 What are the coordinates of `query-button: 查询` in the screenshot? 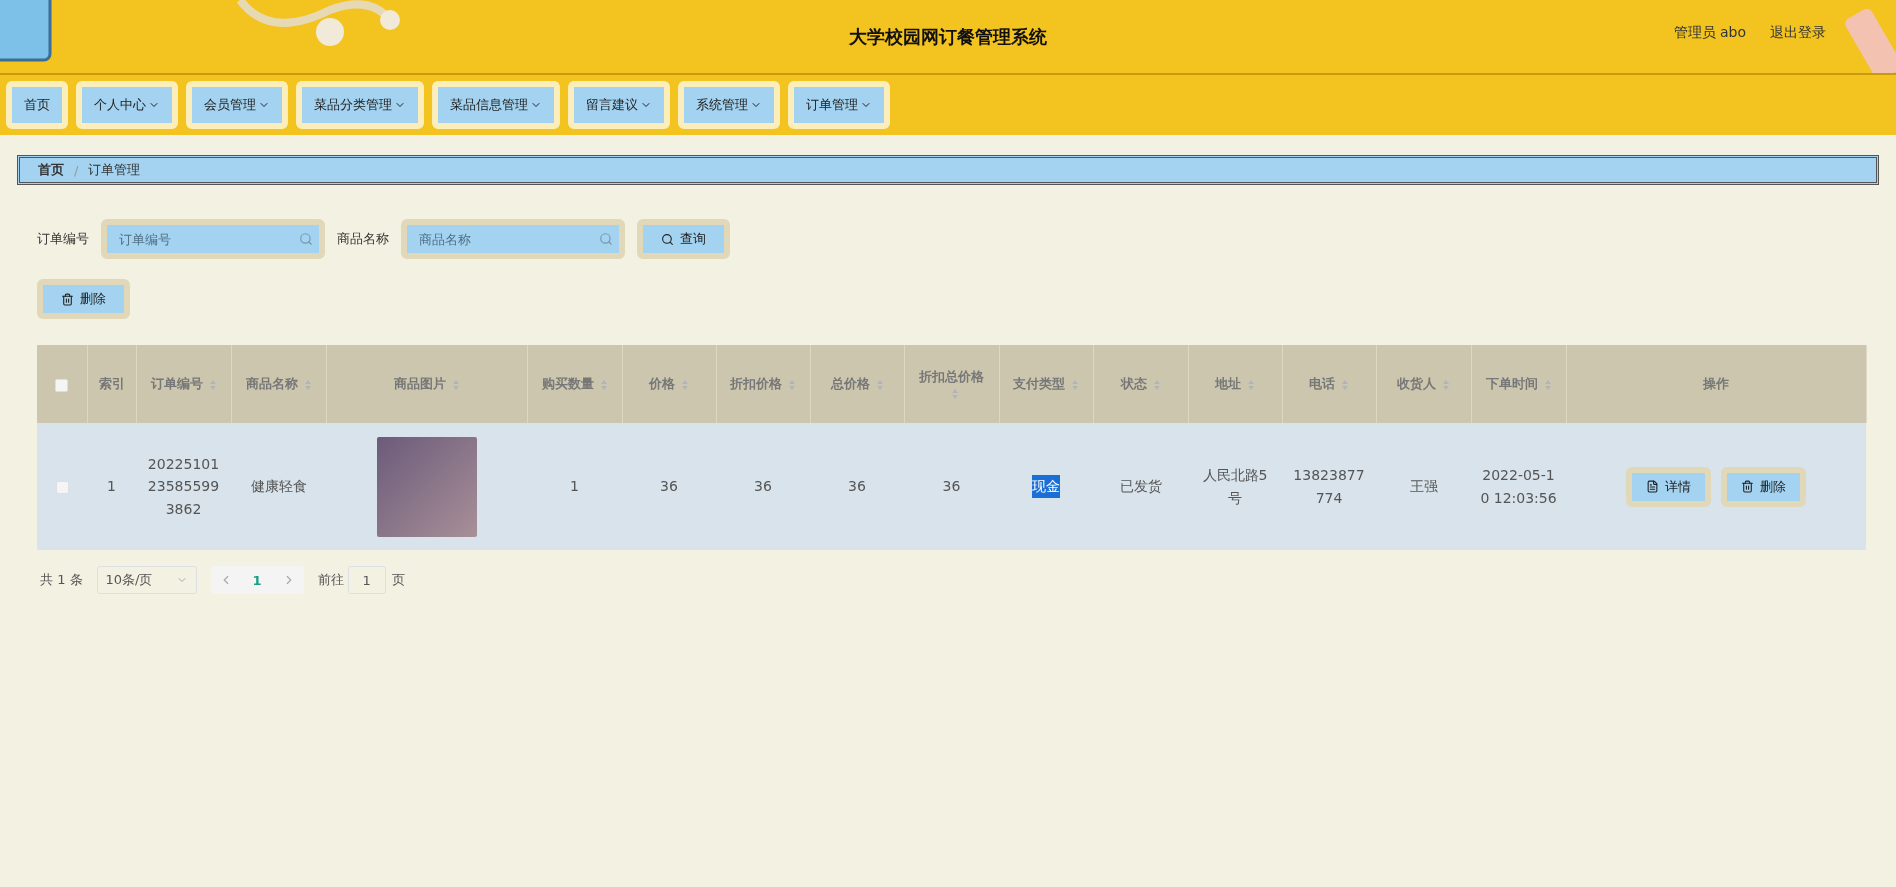 It's located at (683, 239).